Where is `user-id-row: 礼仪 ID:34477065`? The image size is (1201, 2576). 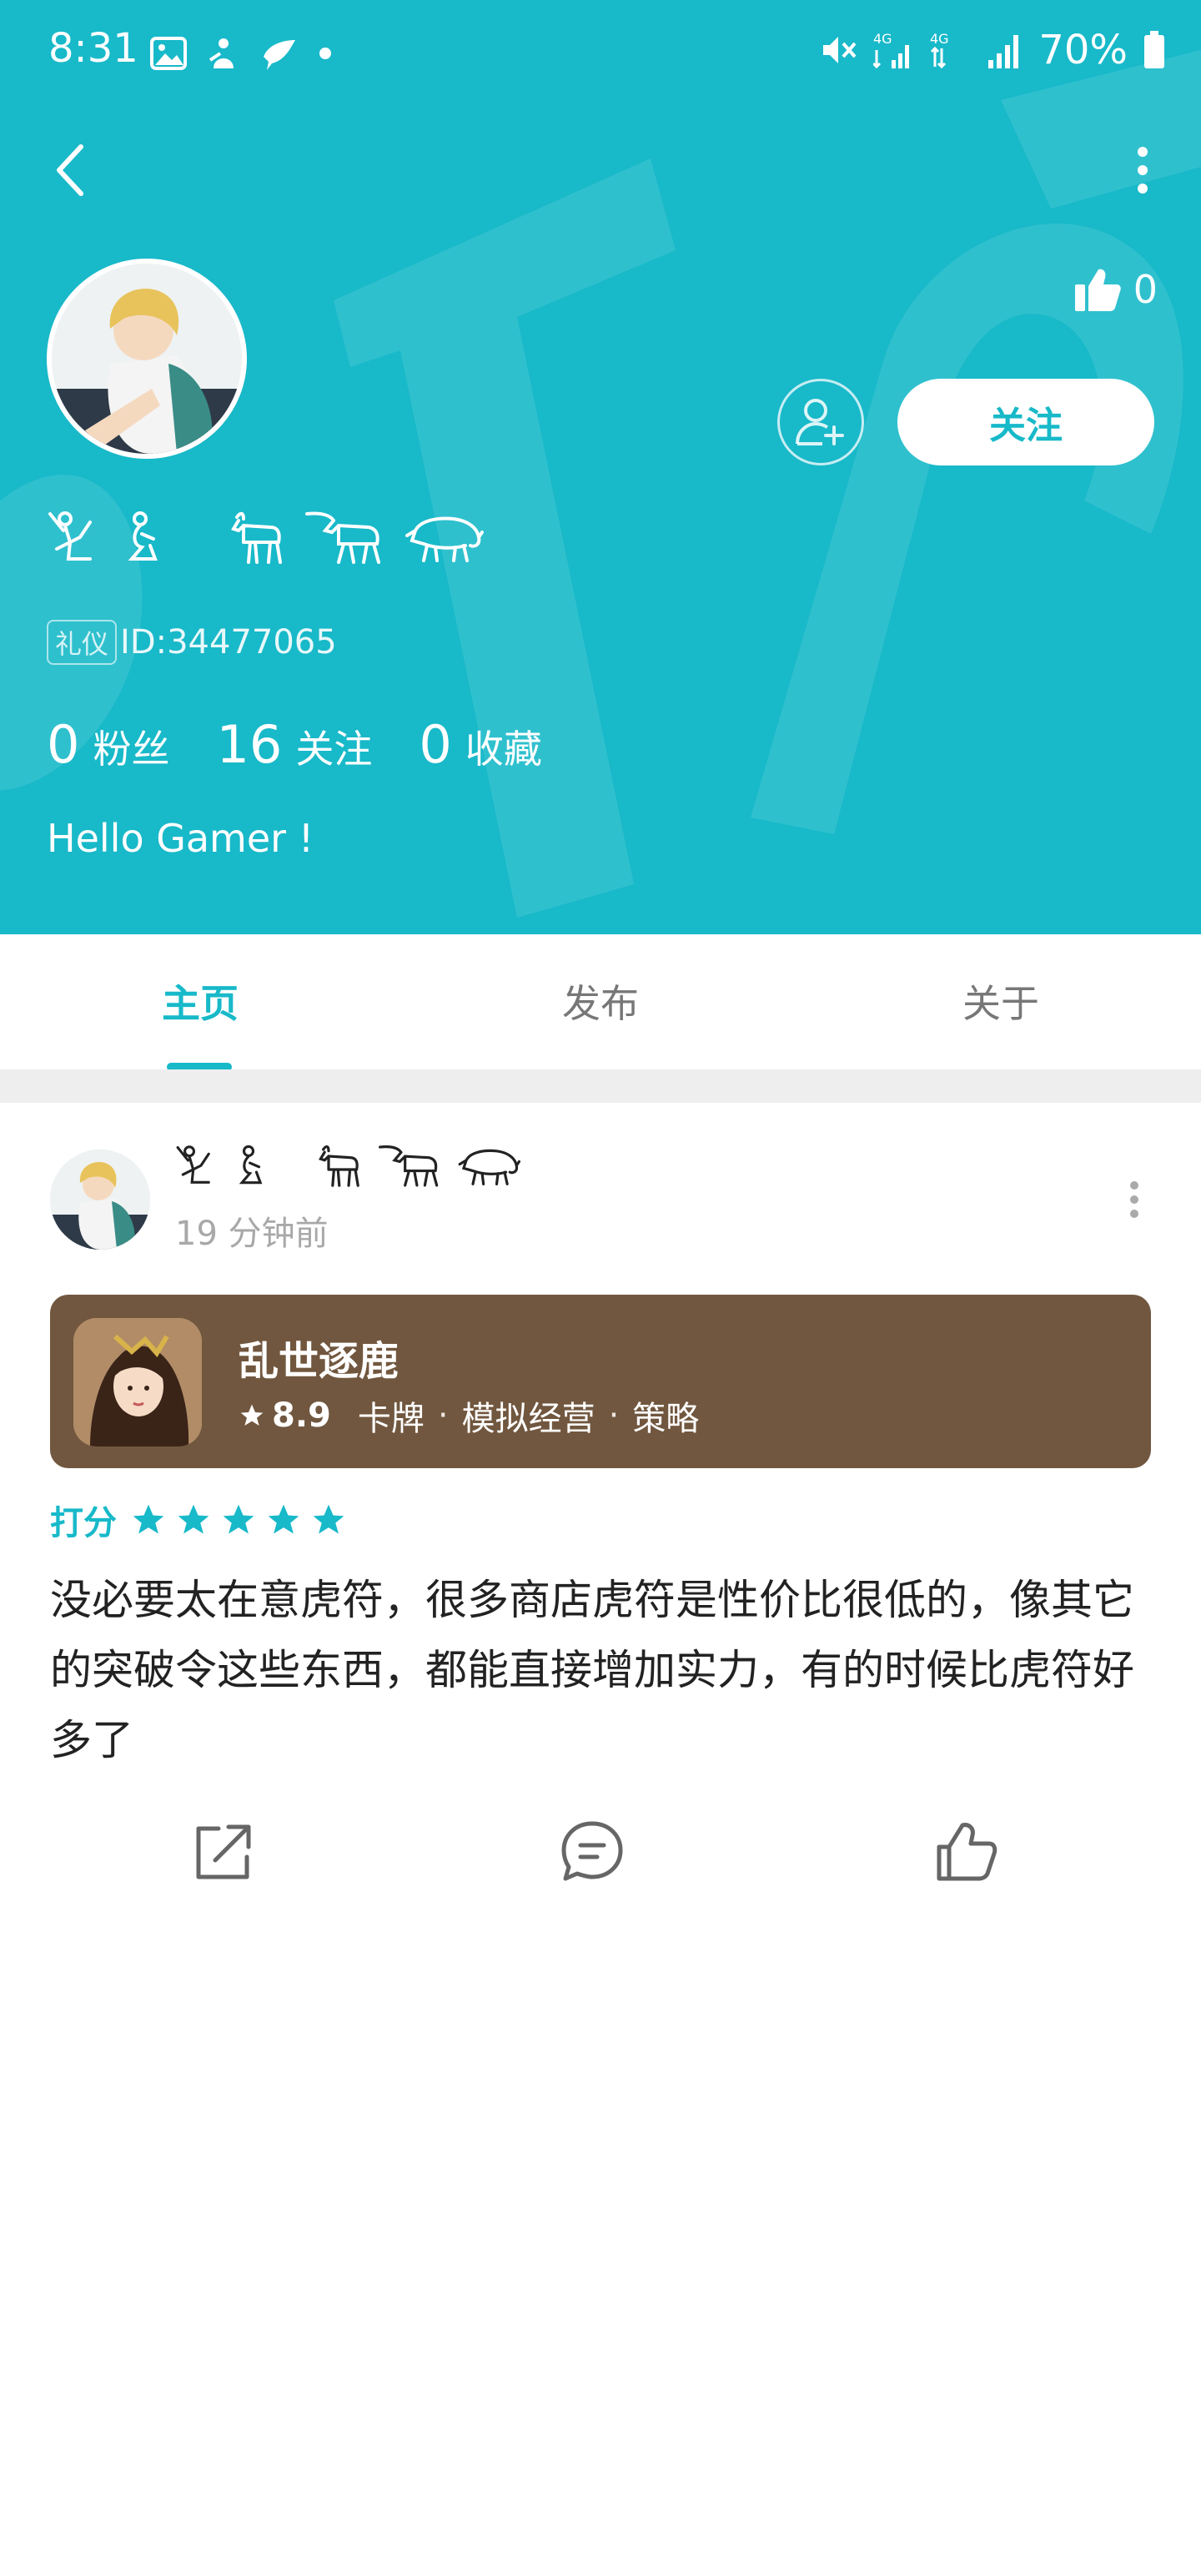 user-id-row: 礼仪 ID:34477065 is located at coordinates (192, 642).